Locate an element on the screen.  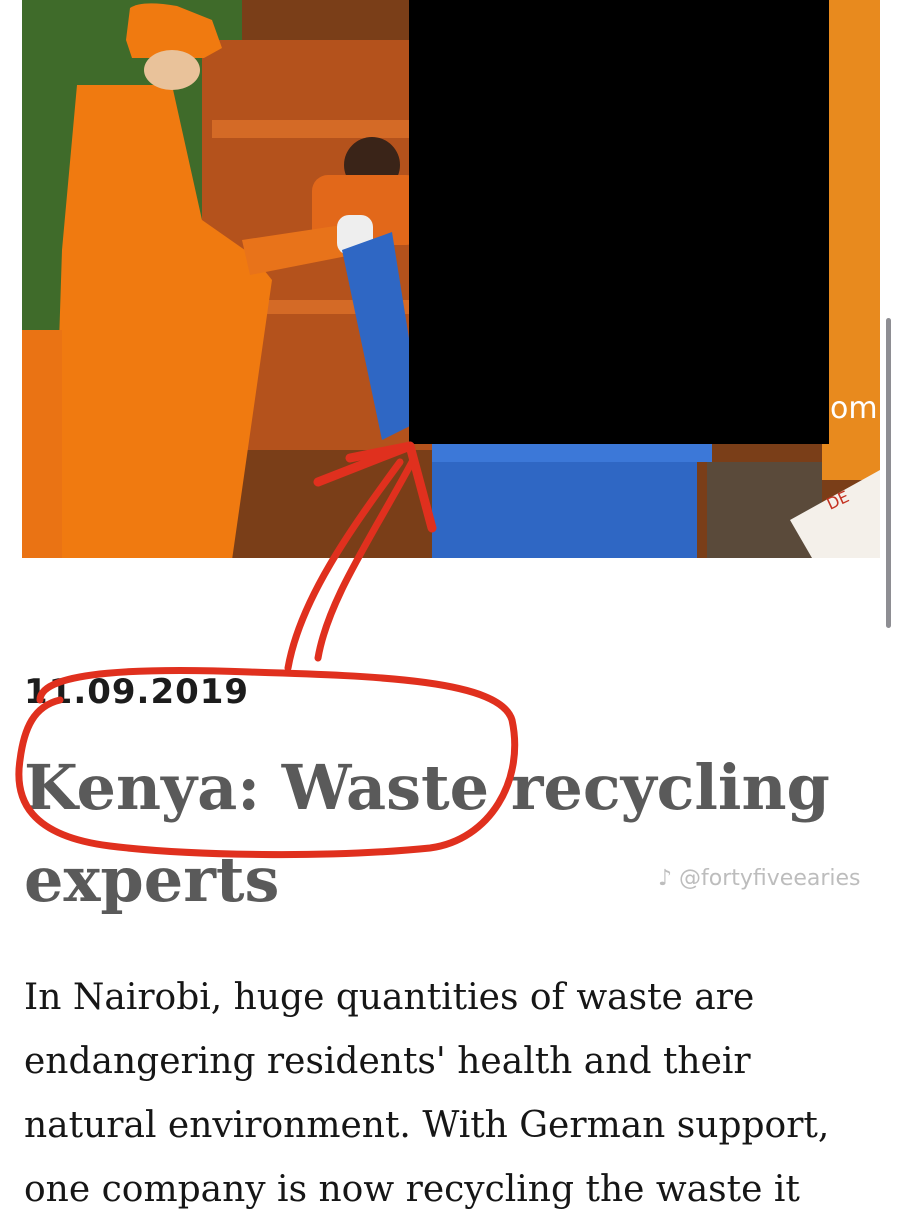
scrollbar is located at coordinates (888, 473).